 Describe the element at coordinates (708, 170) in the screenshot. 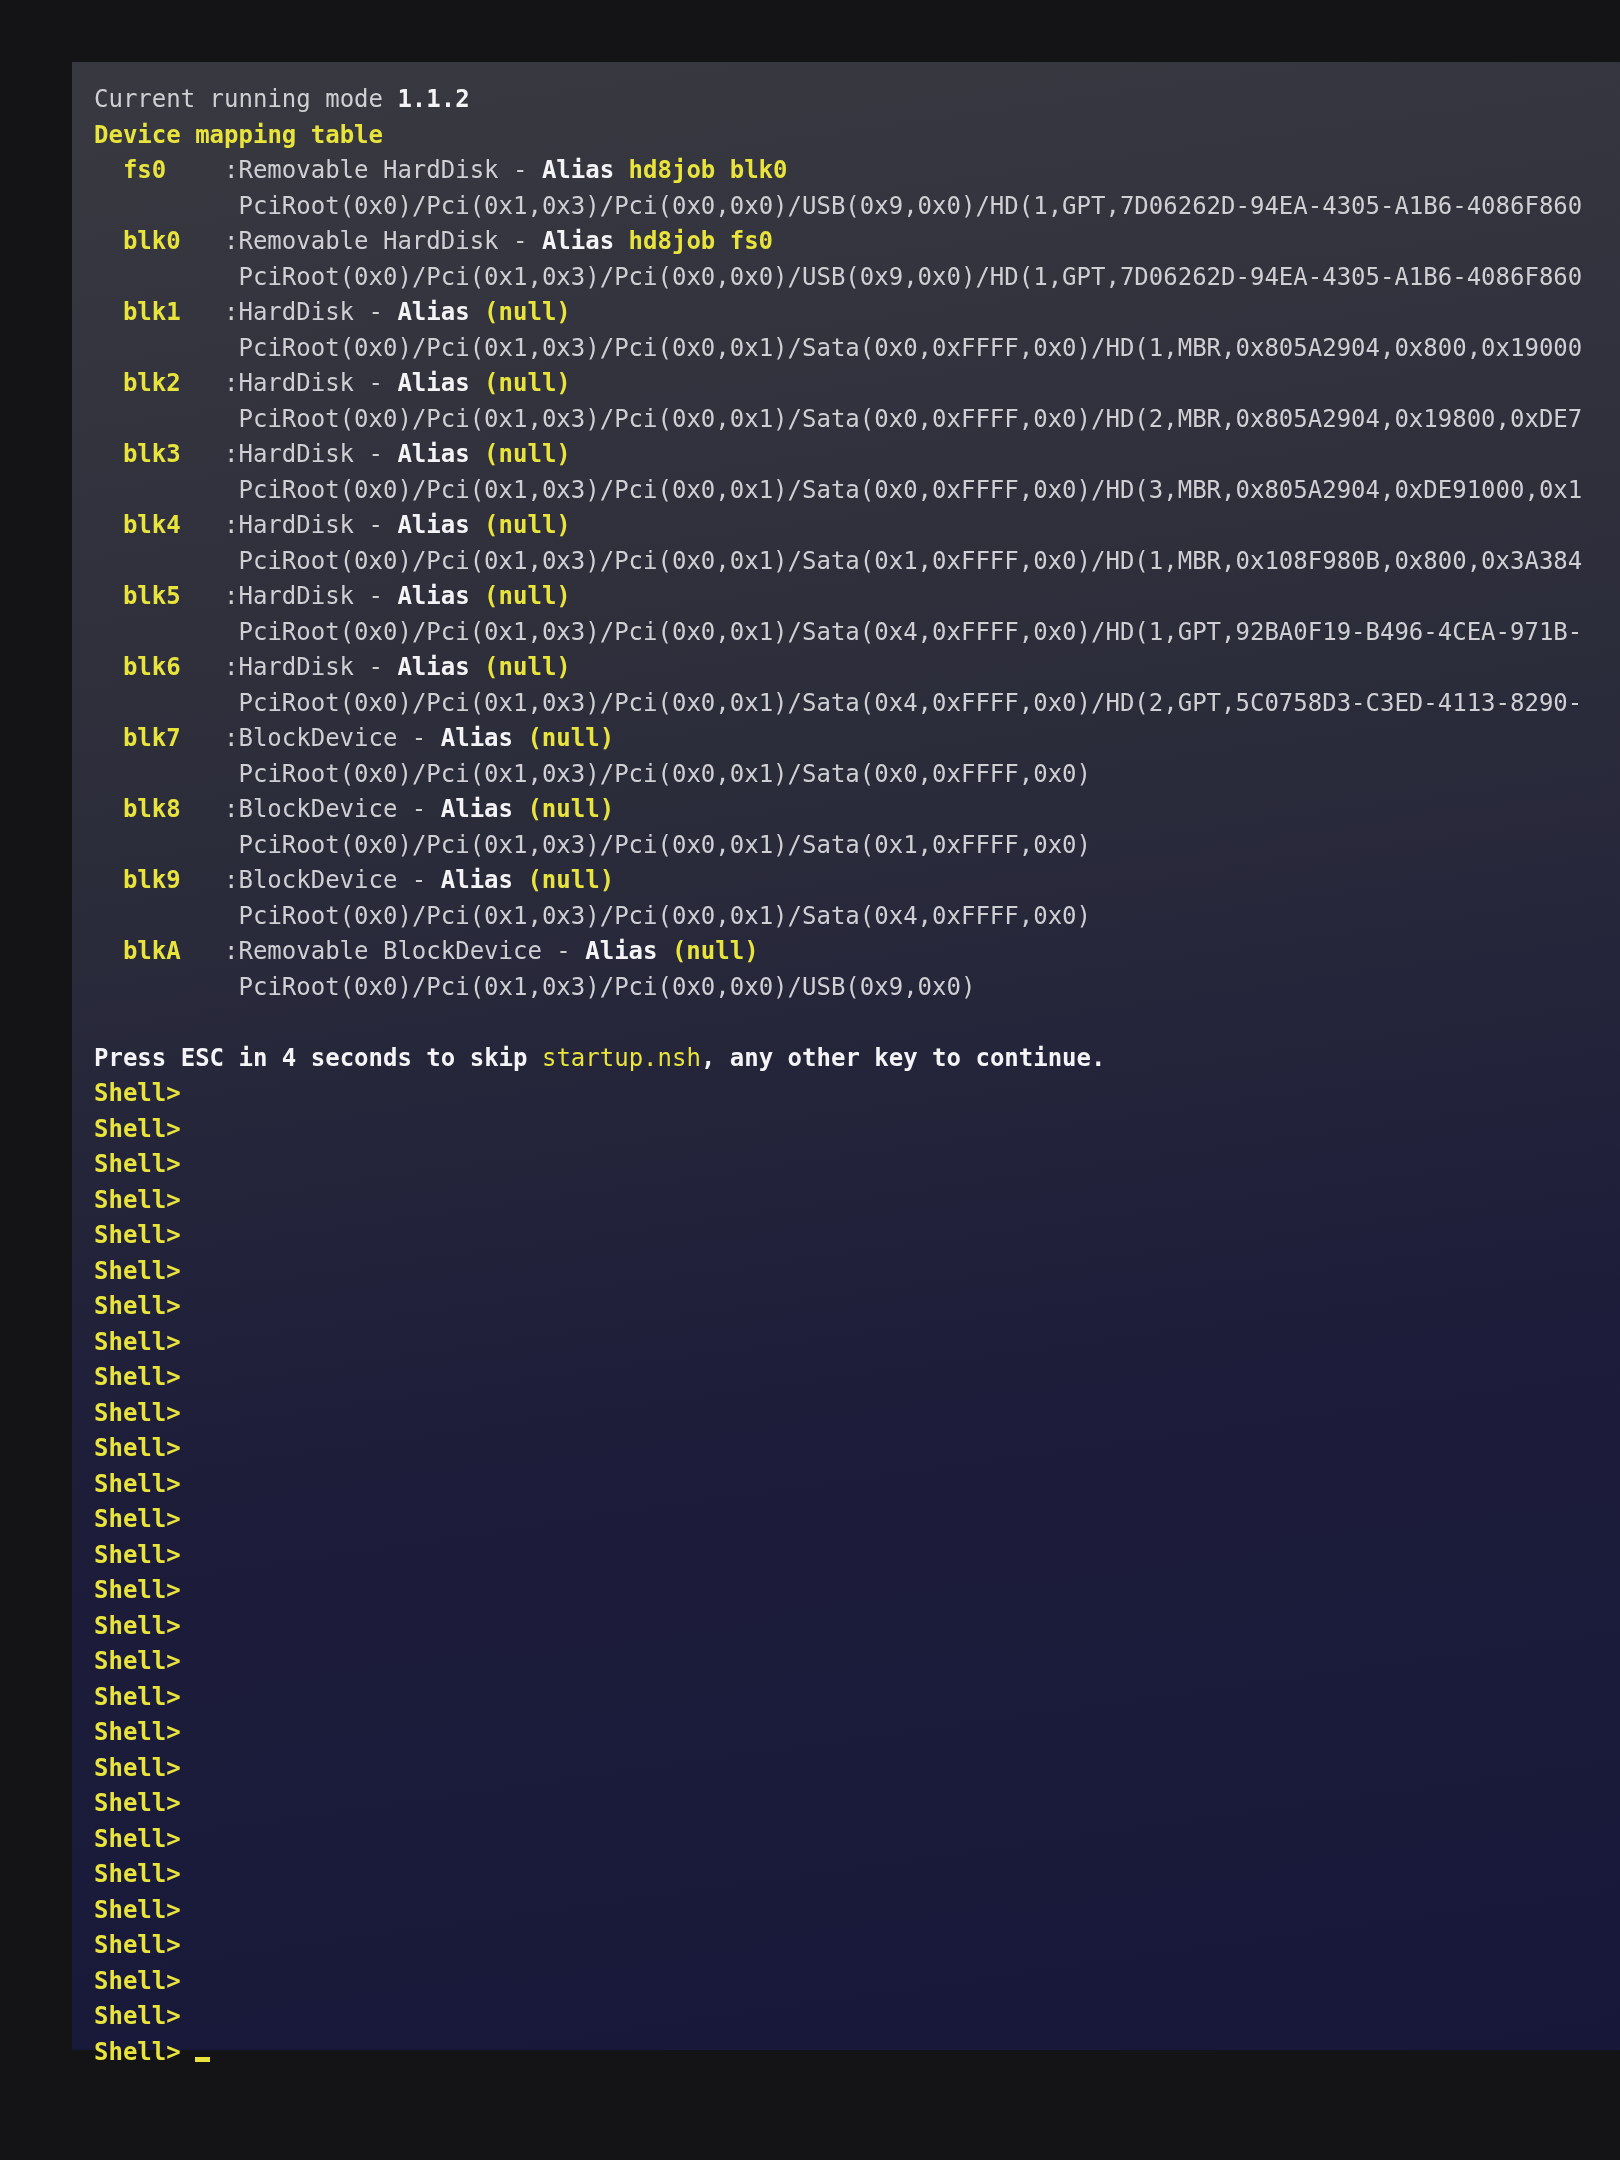

I see `alias-value: hd8job blk0` at that location.